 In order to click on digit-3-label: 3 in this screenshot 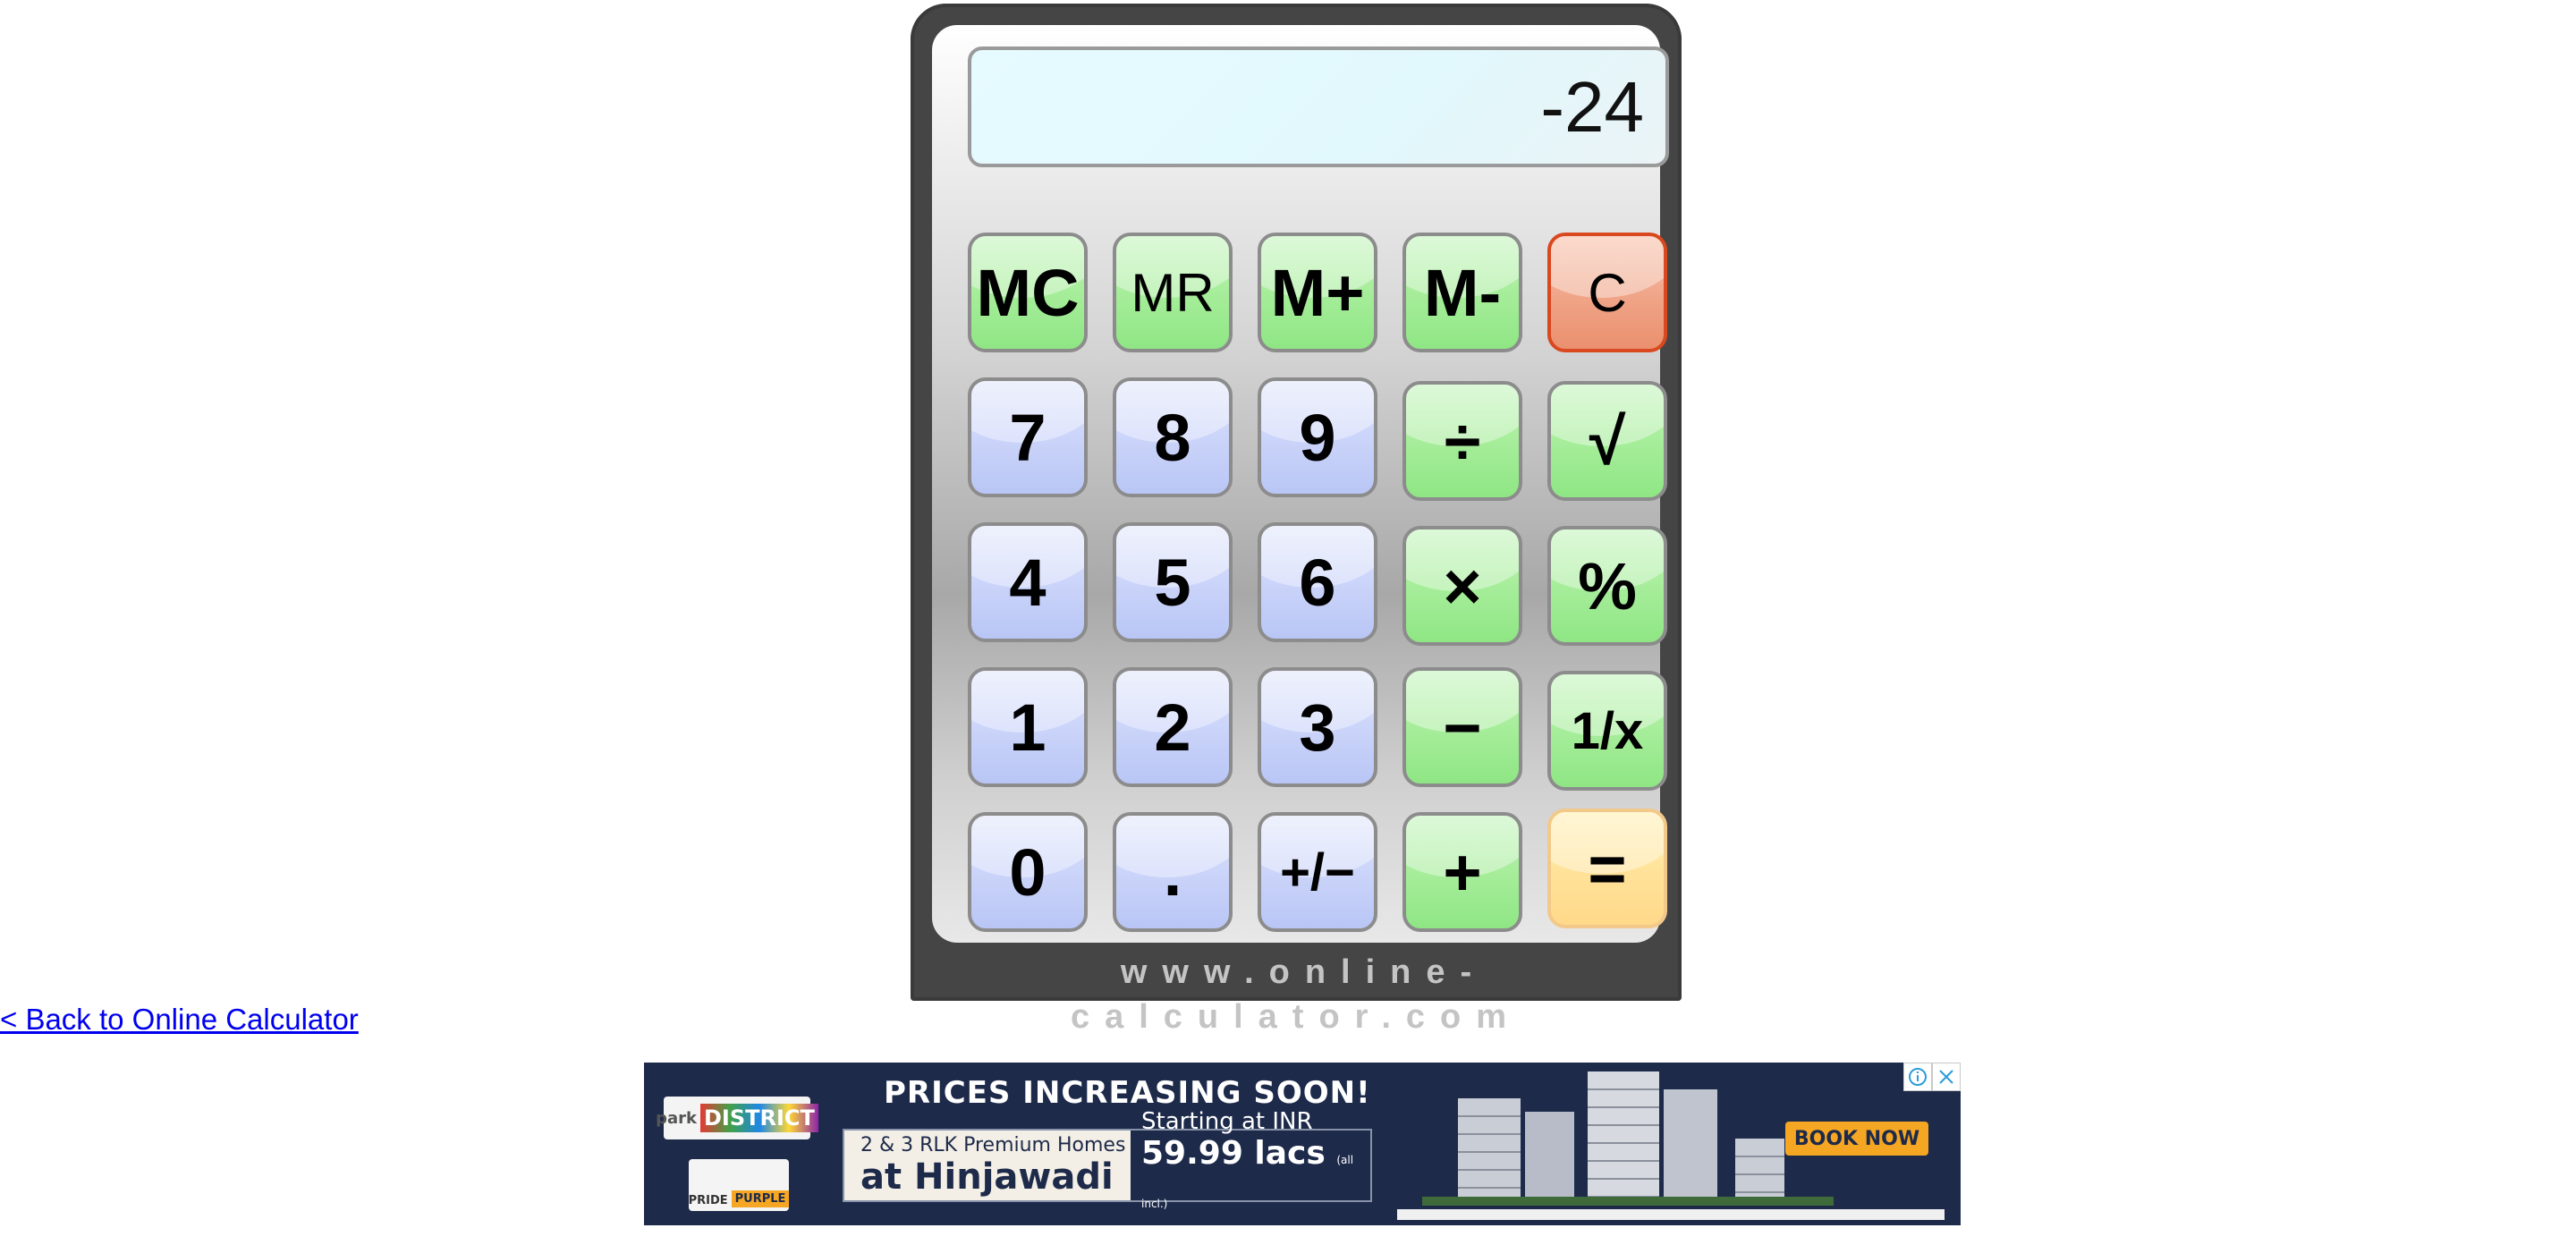, I will do `click(1317, 727)`.